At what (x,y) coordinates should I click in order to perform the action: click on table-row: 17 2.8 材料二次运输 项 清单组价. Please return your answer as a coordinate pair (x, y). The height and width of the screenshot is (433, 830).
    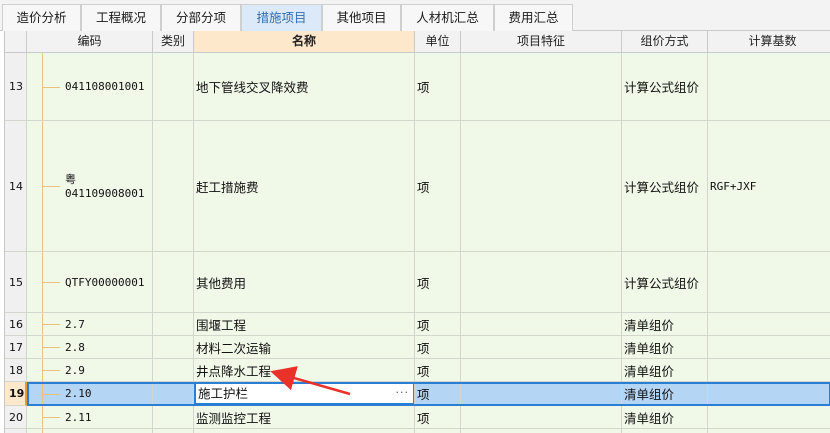
    Looking at the image, I should click on (417, 347).